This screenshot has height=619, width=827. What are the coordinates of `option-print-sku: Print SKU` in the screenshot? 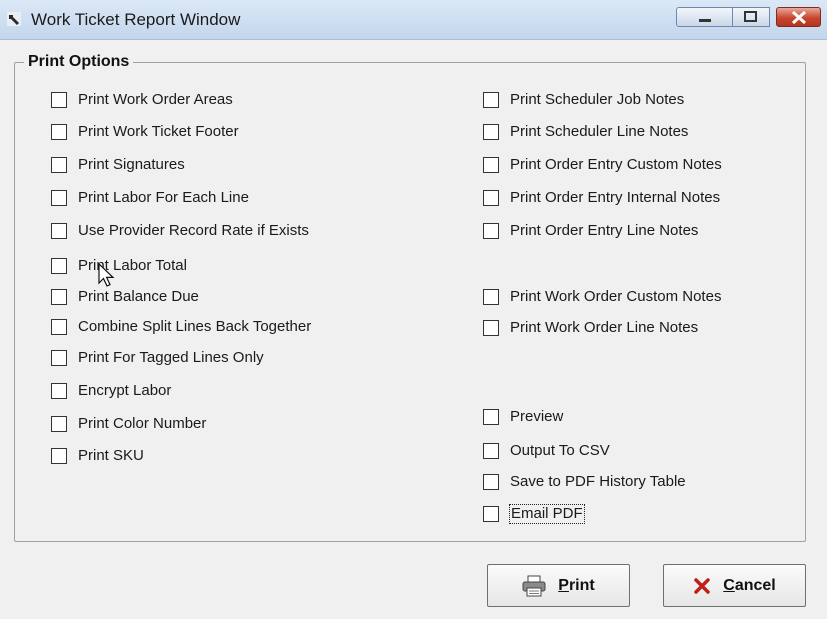 It's located at (97, 456).